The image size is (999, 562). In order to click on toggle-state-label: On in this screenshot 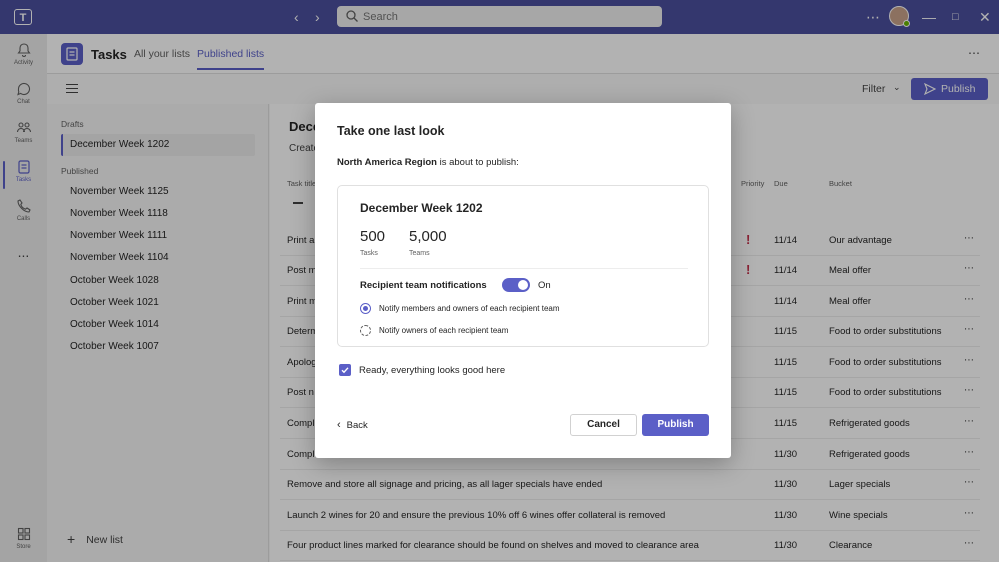, I will do `click(544, 285)`.